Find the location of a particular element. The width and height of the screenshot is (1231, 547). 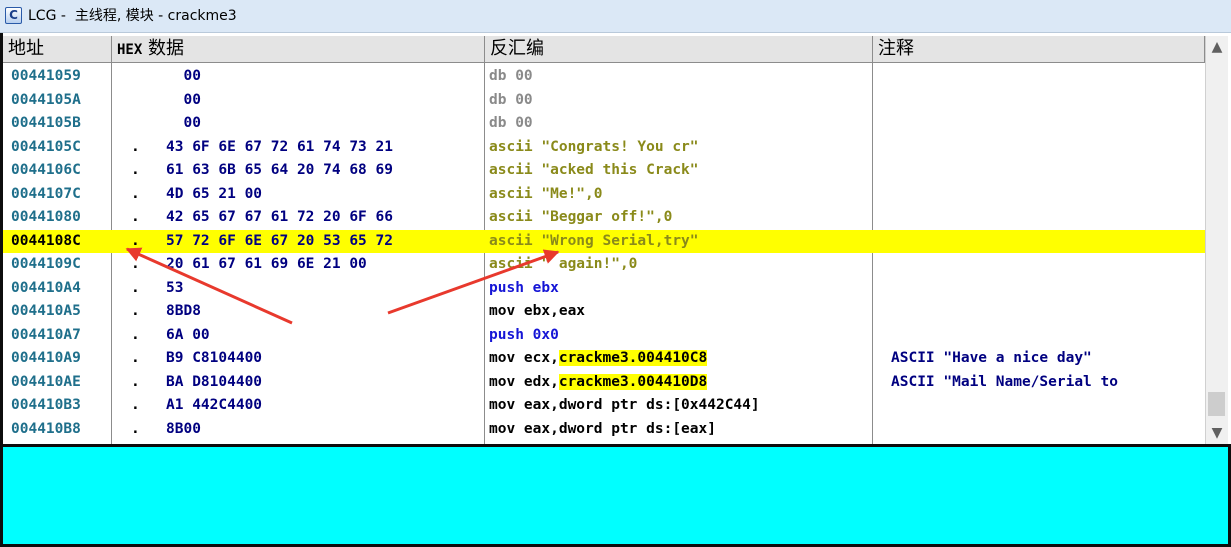

disassembly-cell: push 0x0 is located at coordinates (682, 336).